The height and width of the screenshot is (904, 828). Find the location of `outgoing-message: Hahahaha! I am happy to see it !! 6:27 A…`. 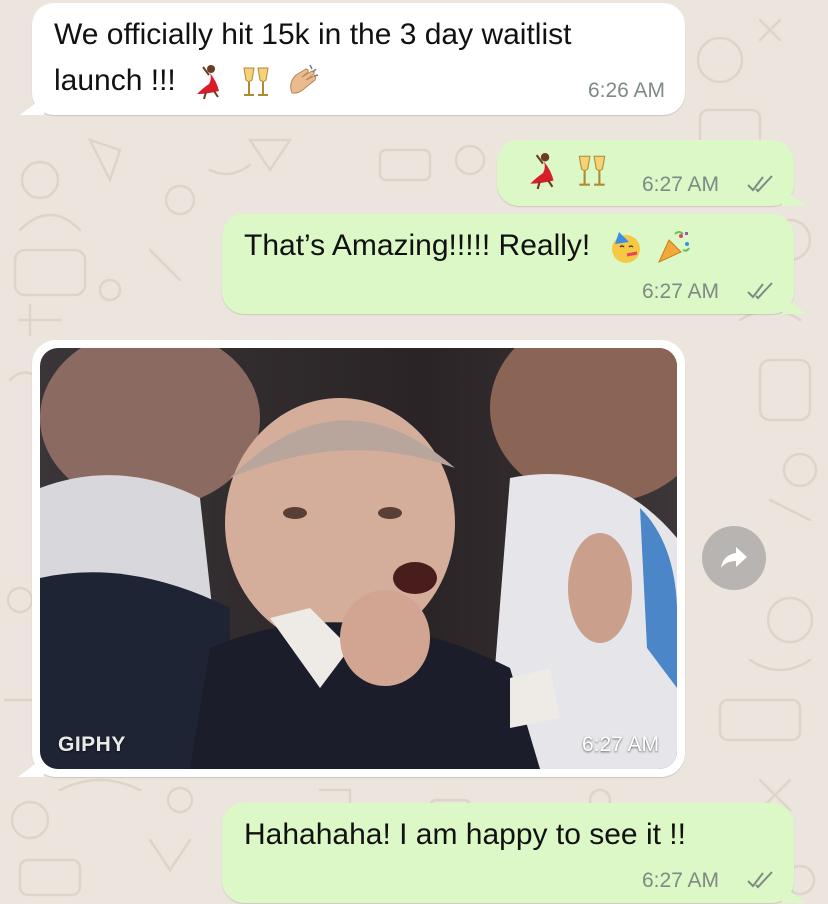

outgoing-message: Hahahaha! I am happy to see it !! 6:27 A… is located at coordinates (514, 853).